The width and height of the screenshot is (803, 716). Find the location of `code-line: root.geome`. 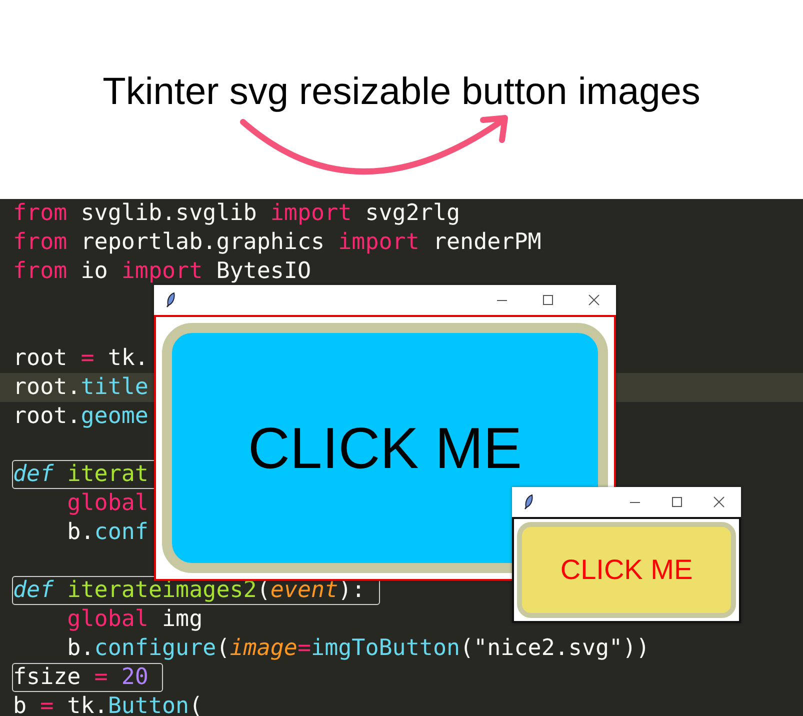

code-line: root.geome is located at coordinates (81, 416).